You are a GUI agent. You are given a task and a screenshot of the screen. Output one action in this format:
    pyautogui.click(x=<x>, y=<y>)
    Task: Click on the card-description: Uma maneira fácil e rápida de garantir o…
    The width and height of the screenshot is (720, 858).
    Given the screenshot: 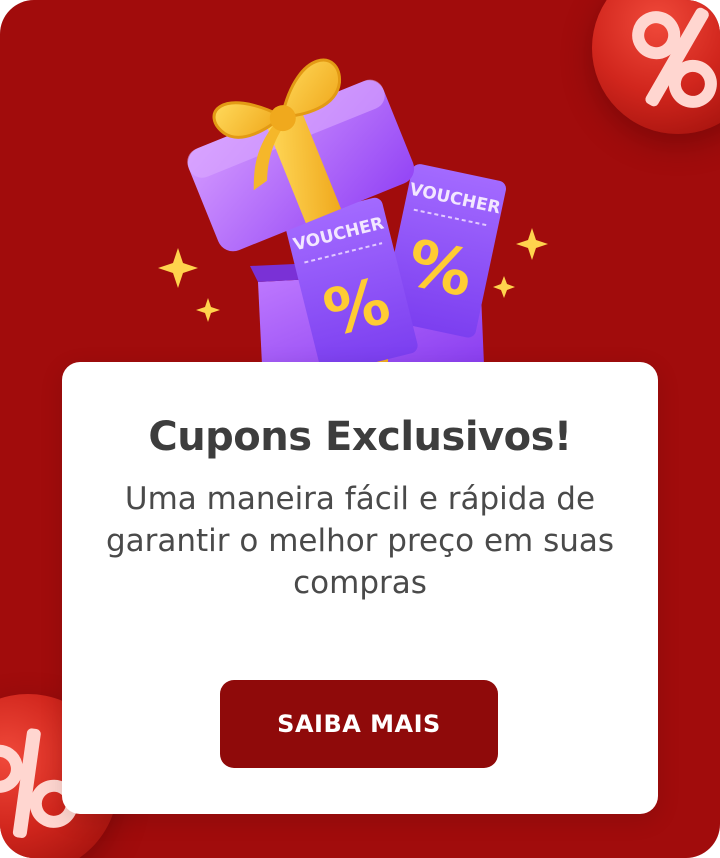 What is the action you would take?
    pyautogui.click(x=360, y=541)
    